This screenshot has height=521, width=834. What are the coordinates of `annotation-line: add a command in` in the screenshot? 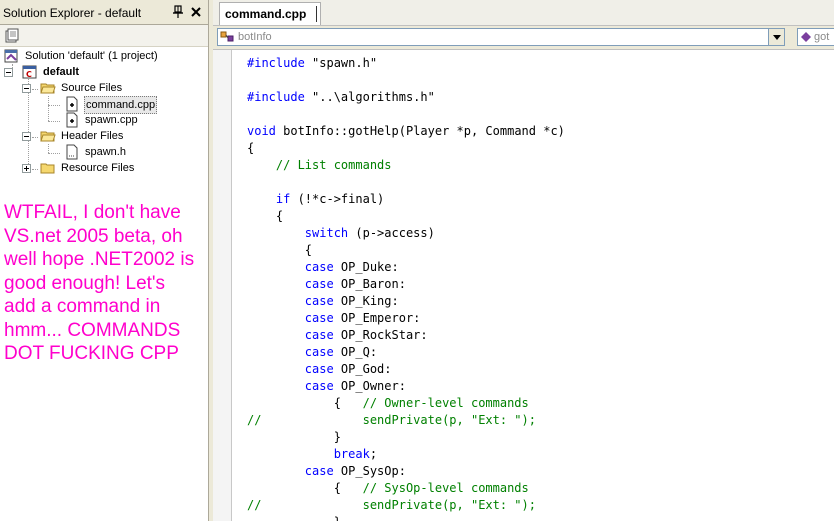 It's located at (82, 306).